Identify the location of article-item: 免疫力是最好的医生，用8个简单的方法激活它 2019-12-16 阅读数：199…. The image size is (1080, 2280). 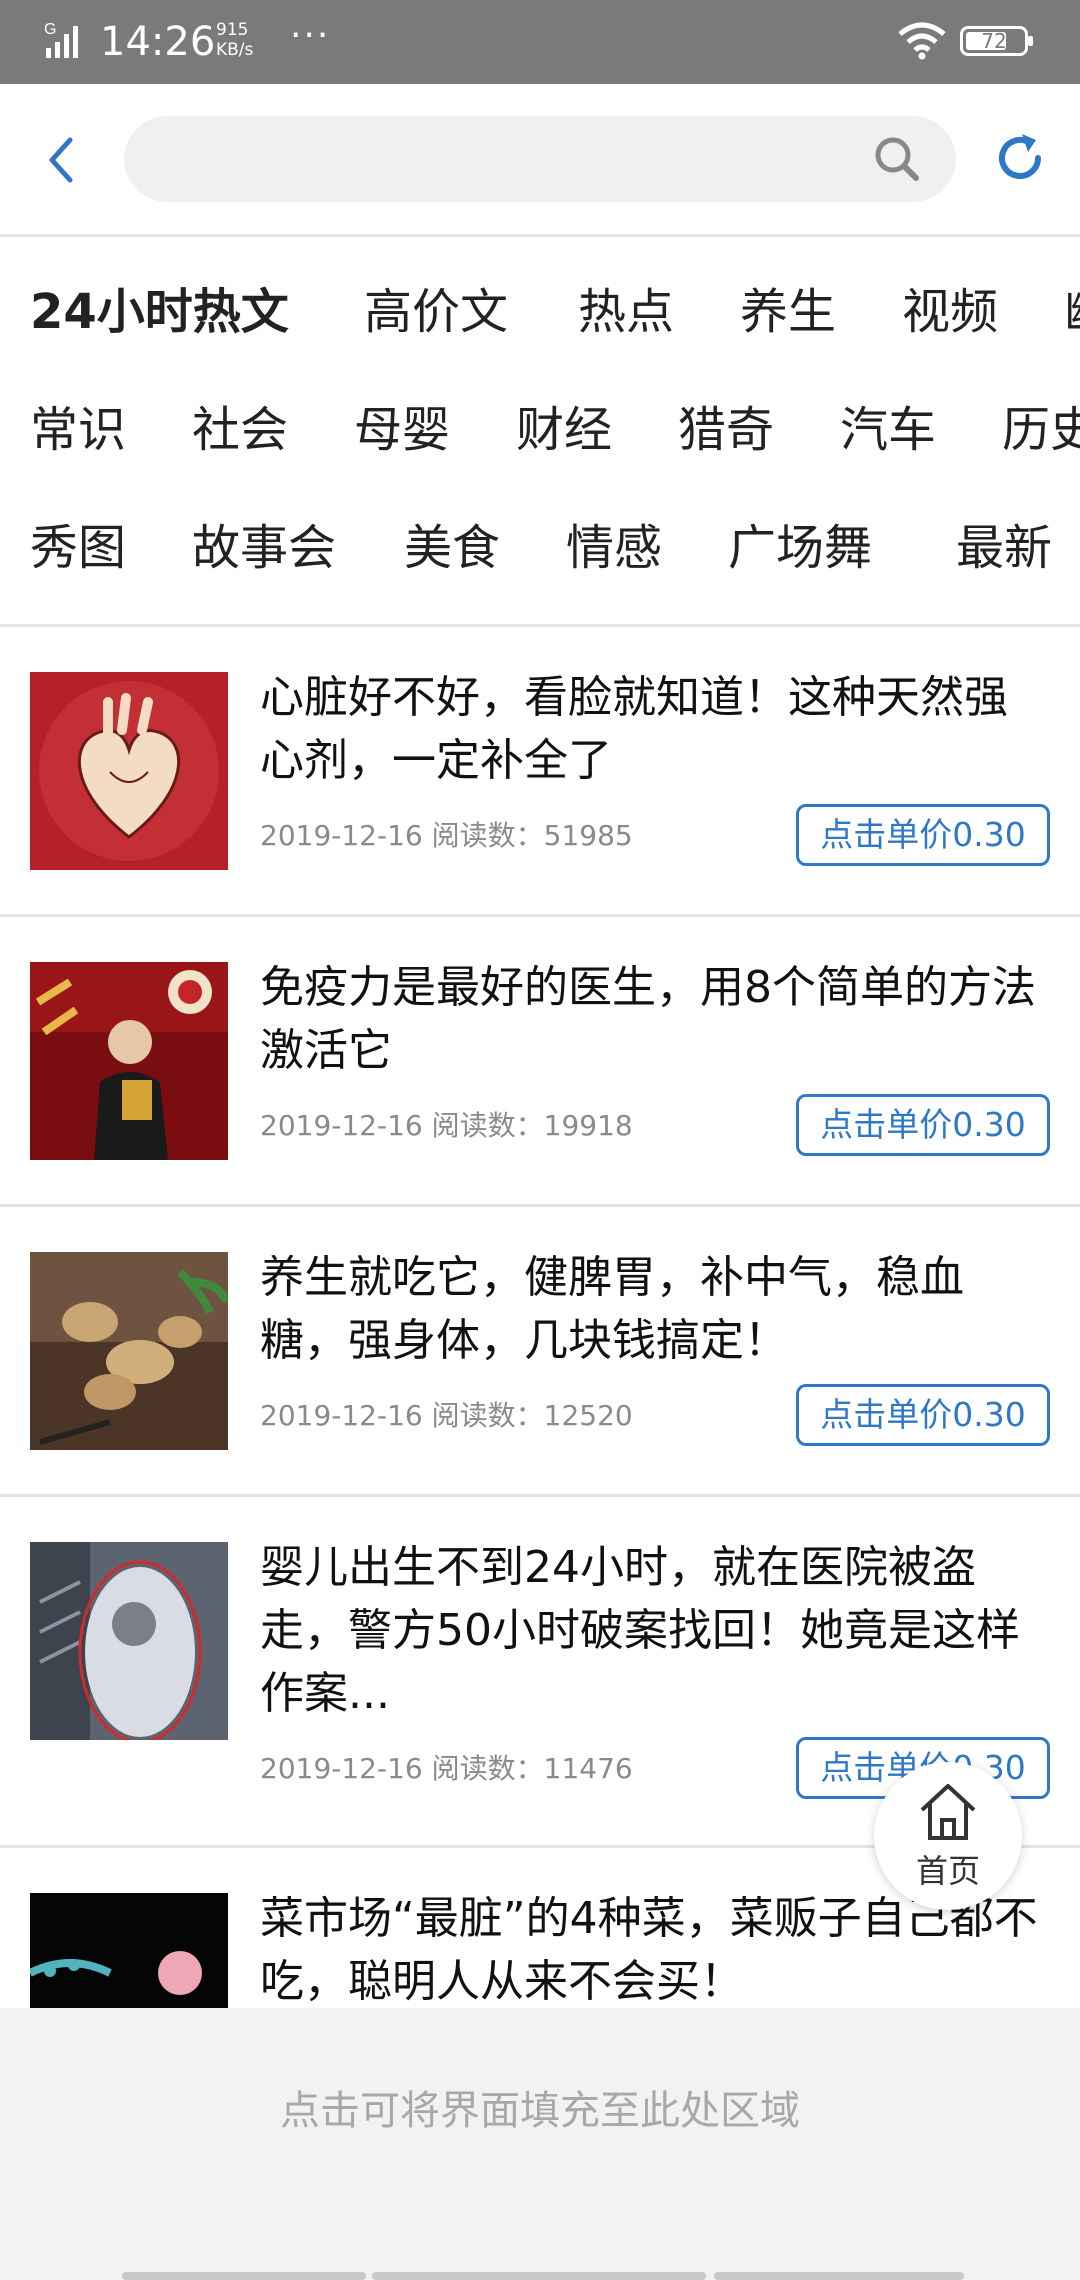
(540, 1062).